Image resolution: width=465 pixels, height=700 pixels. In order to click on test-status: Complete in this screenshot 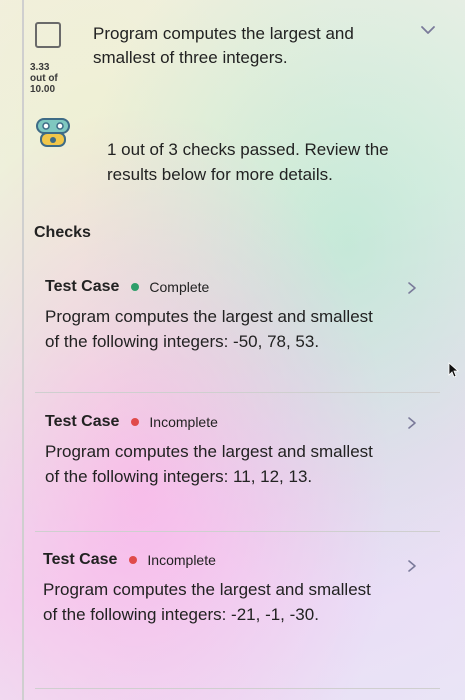, I will do `click(179, 287)`.